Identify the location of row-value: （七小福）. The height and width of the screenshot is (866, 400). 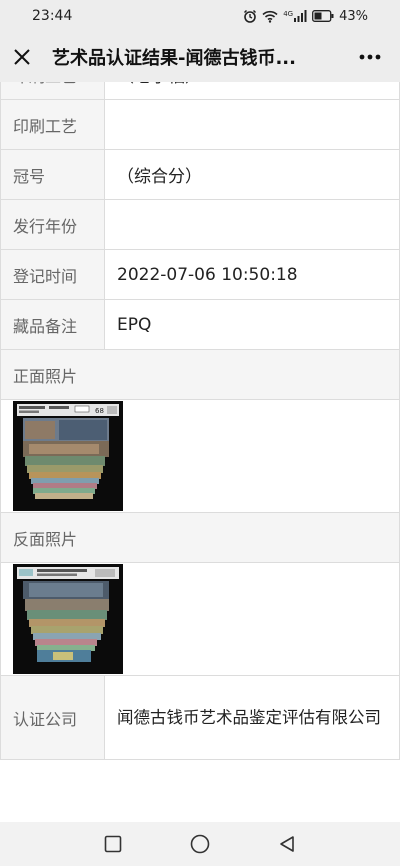
(252, 91).